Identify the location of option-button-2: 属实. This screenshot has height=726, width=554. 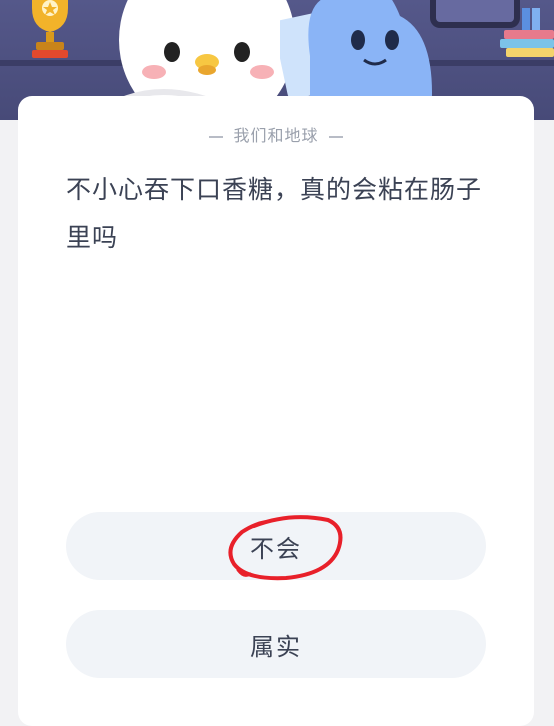
(276, 644).